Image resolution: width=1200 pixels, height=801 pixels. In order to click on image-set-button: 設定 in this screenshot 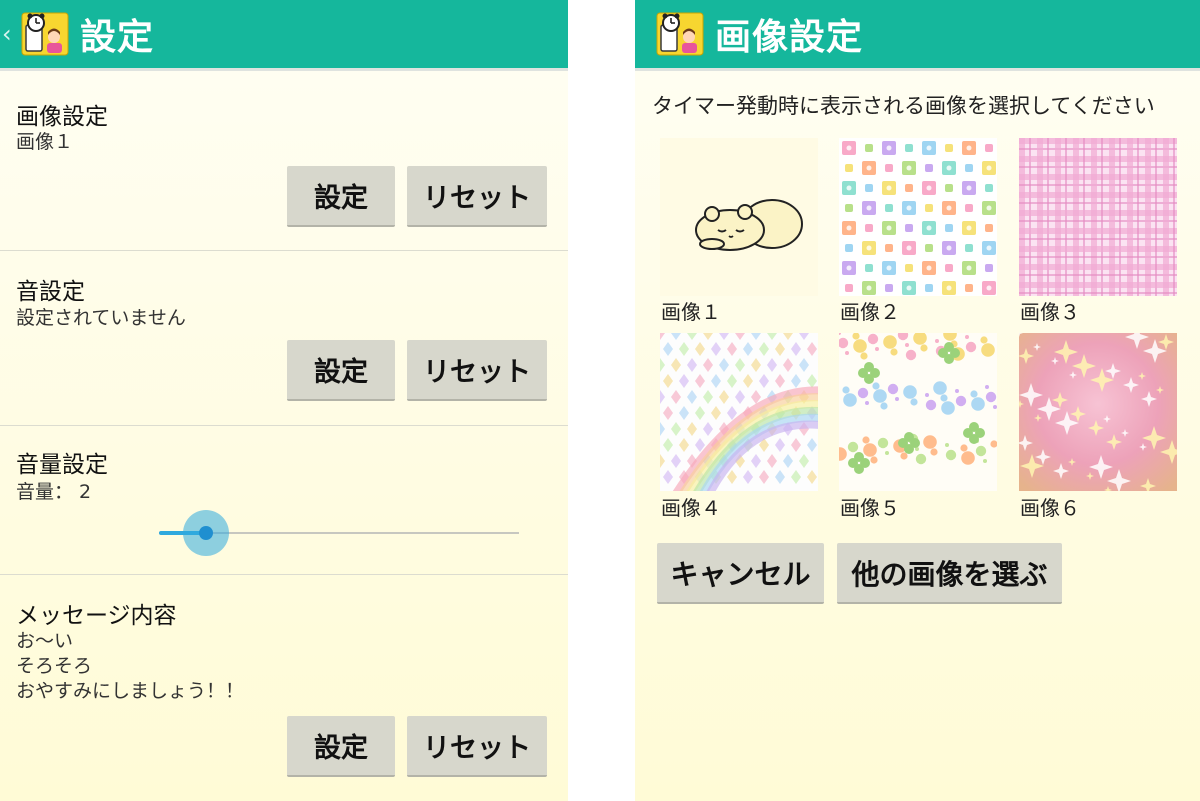, I will do `click(341, 196)`.